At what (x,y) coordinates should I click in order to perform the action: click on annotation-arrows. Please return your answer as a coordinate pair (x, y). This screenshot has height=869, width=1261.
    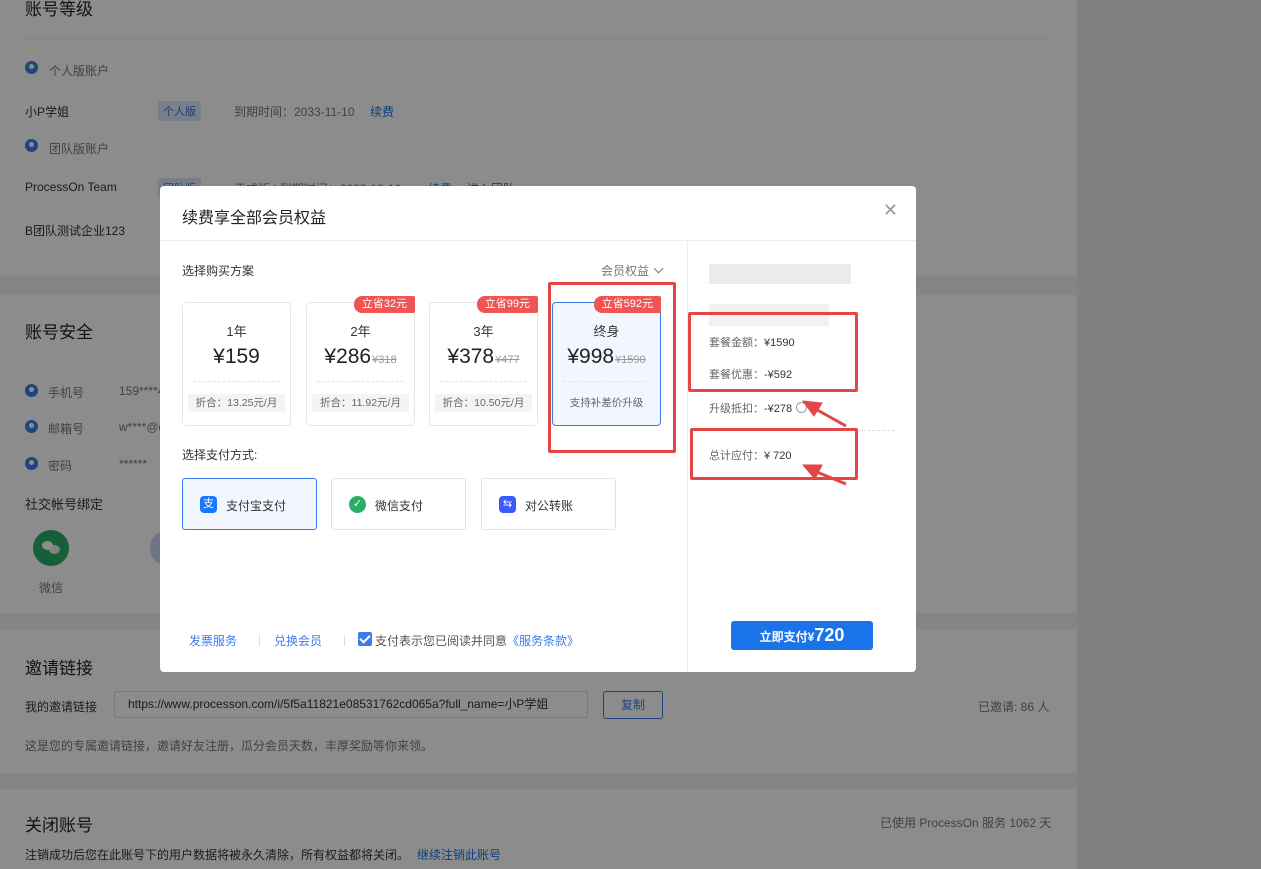
    Looking at the image, I should click on (824, 443).